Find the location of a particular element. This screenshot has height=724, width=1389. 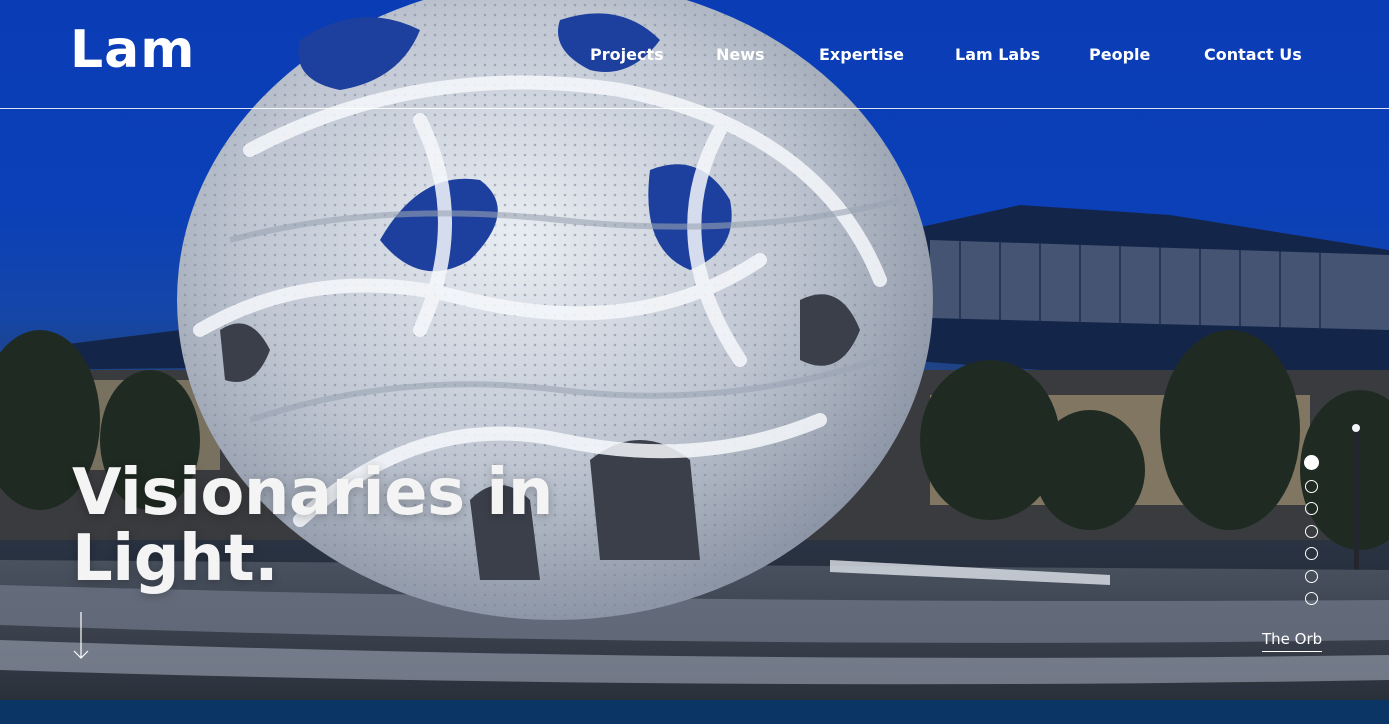

hero-headline: Visionaries in Light. is located at coordinates (312, 526).